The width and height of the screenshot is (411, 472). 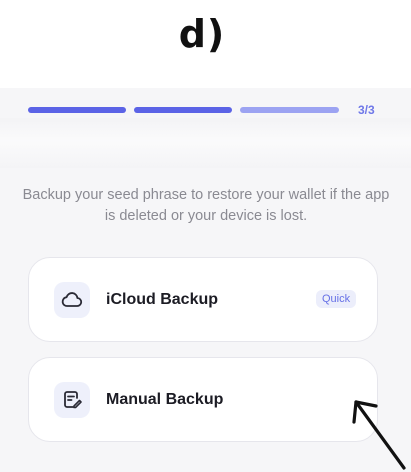 I want to click on manual-icon-container, so click(x=72, y=400).